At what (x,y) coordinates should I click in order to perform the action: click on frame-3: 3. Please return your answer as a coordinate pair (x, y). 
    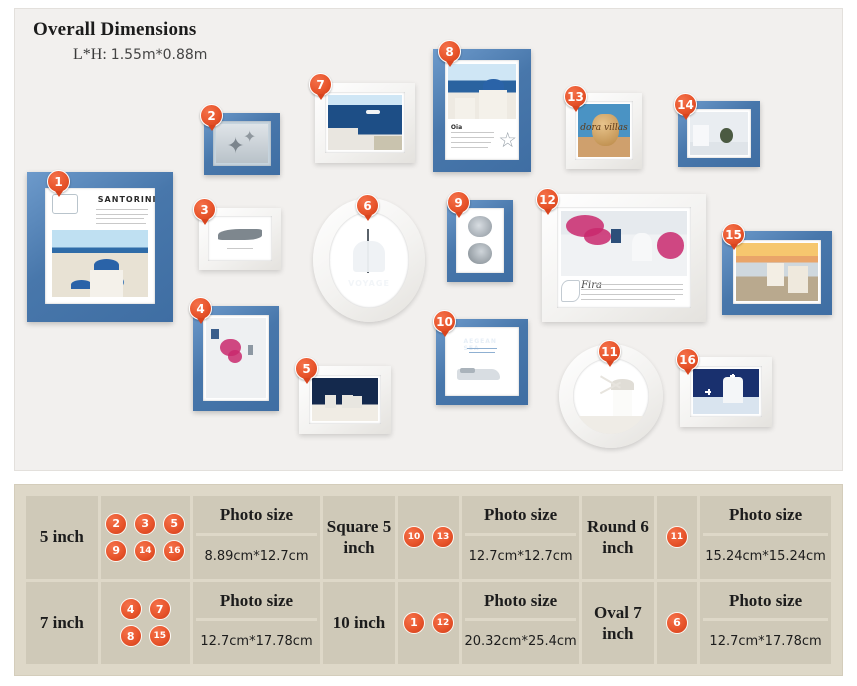
    Looking at the image, I should click on (237, 234).